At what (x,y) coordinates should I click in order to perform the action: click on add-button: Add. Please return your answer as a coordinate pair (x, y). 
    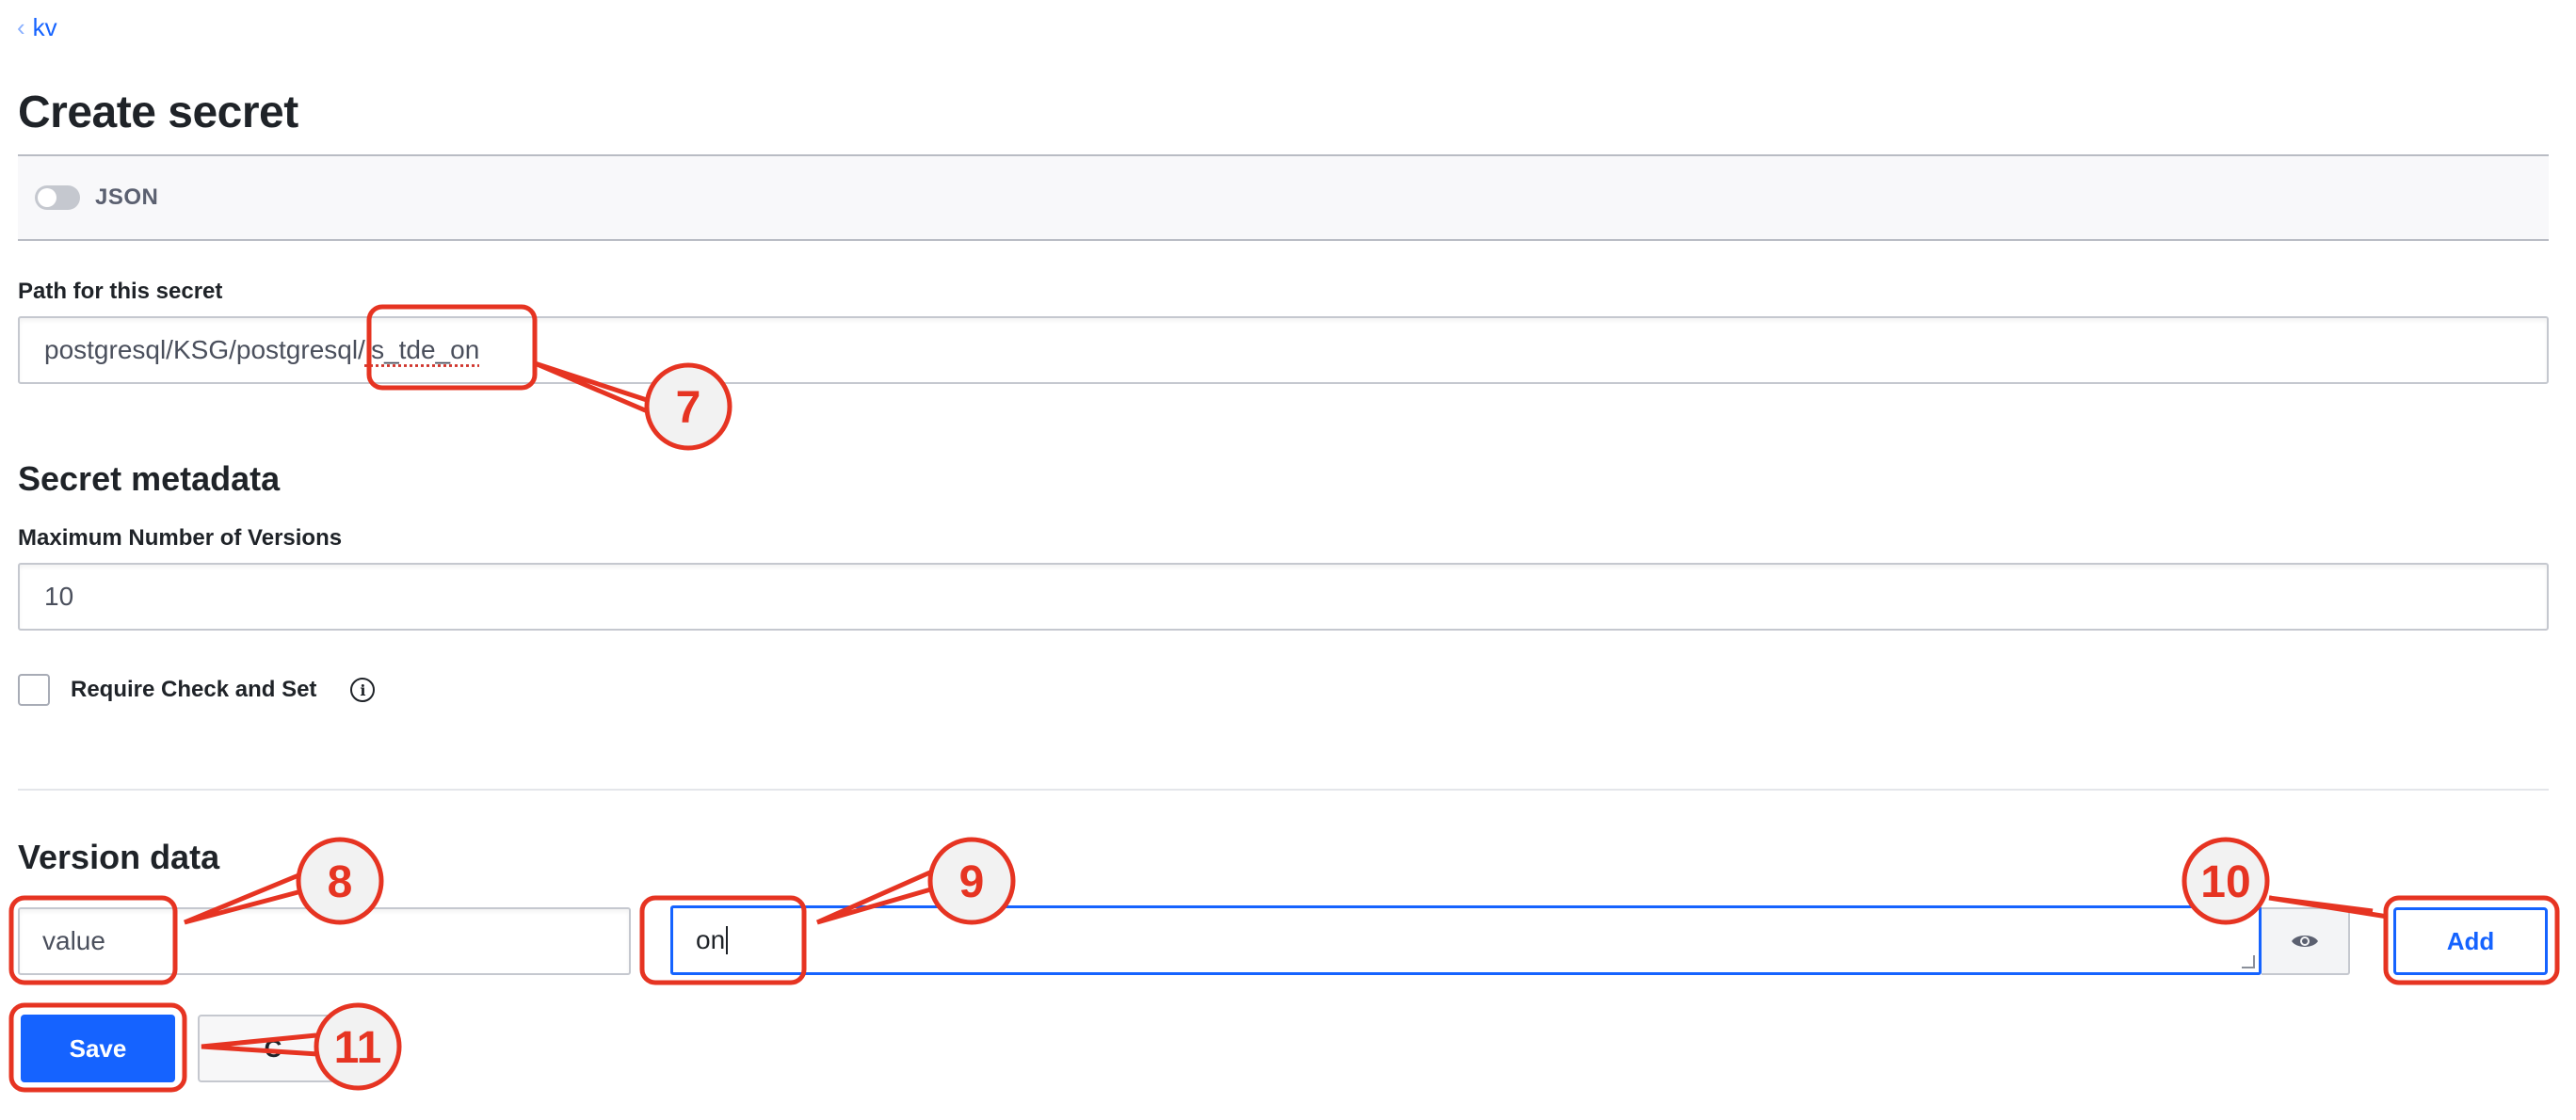
    Looking at the image, I should click on (2470, 941).